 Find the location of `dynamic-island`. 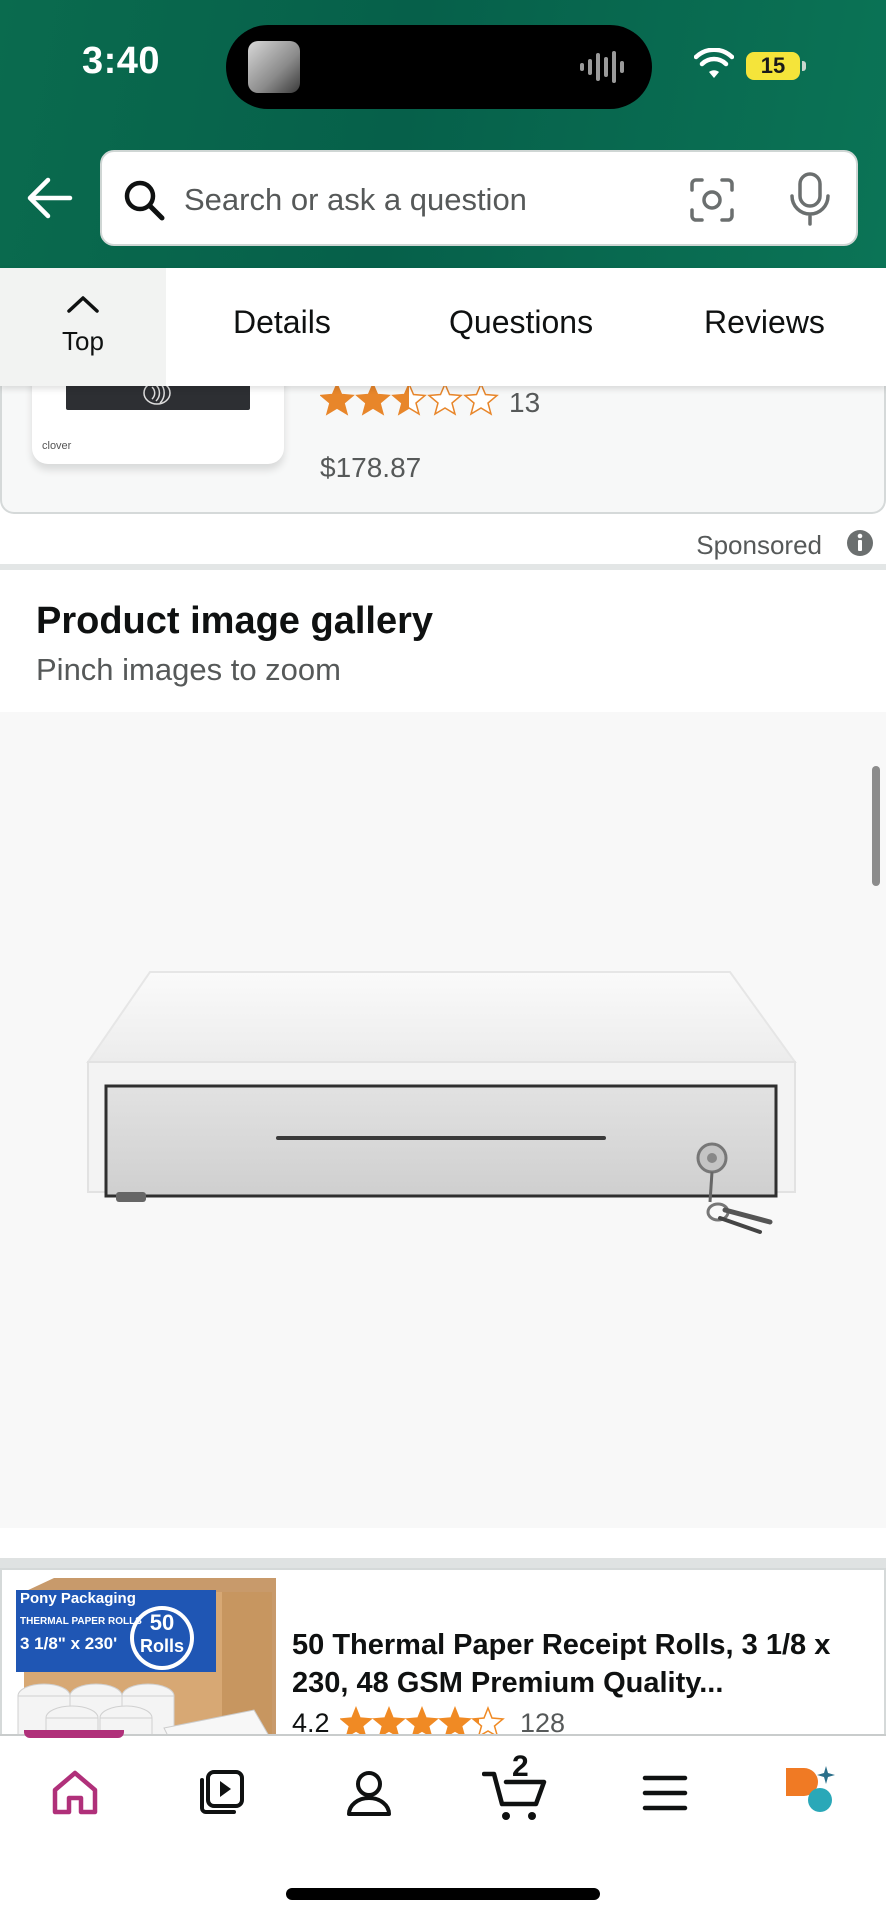

dynamic-island is located at coordinates (439, 67).